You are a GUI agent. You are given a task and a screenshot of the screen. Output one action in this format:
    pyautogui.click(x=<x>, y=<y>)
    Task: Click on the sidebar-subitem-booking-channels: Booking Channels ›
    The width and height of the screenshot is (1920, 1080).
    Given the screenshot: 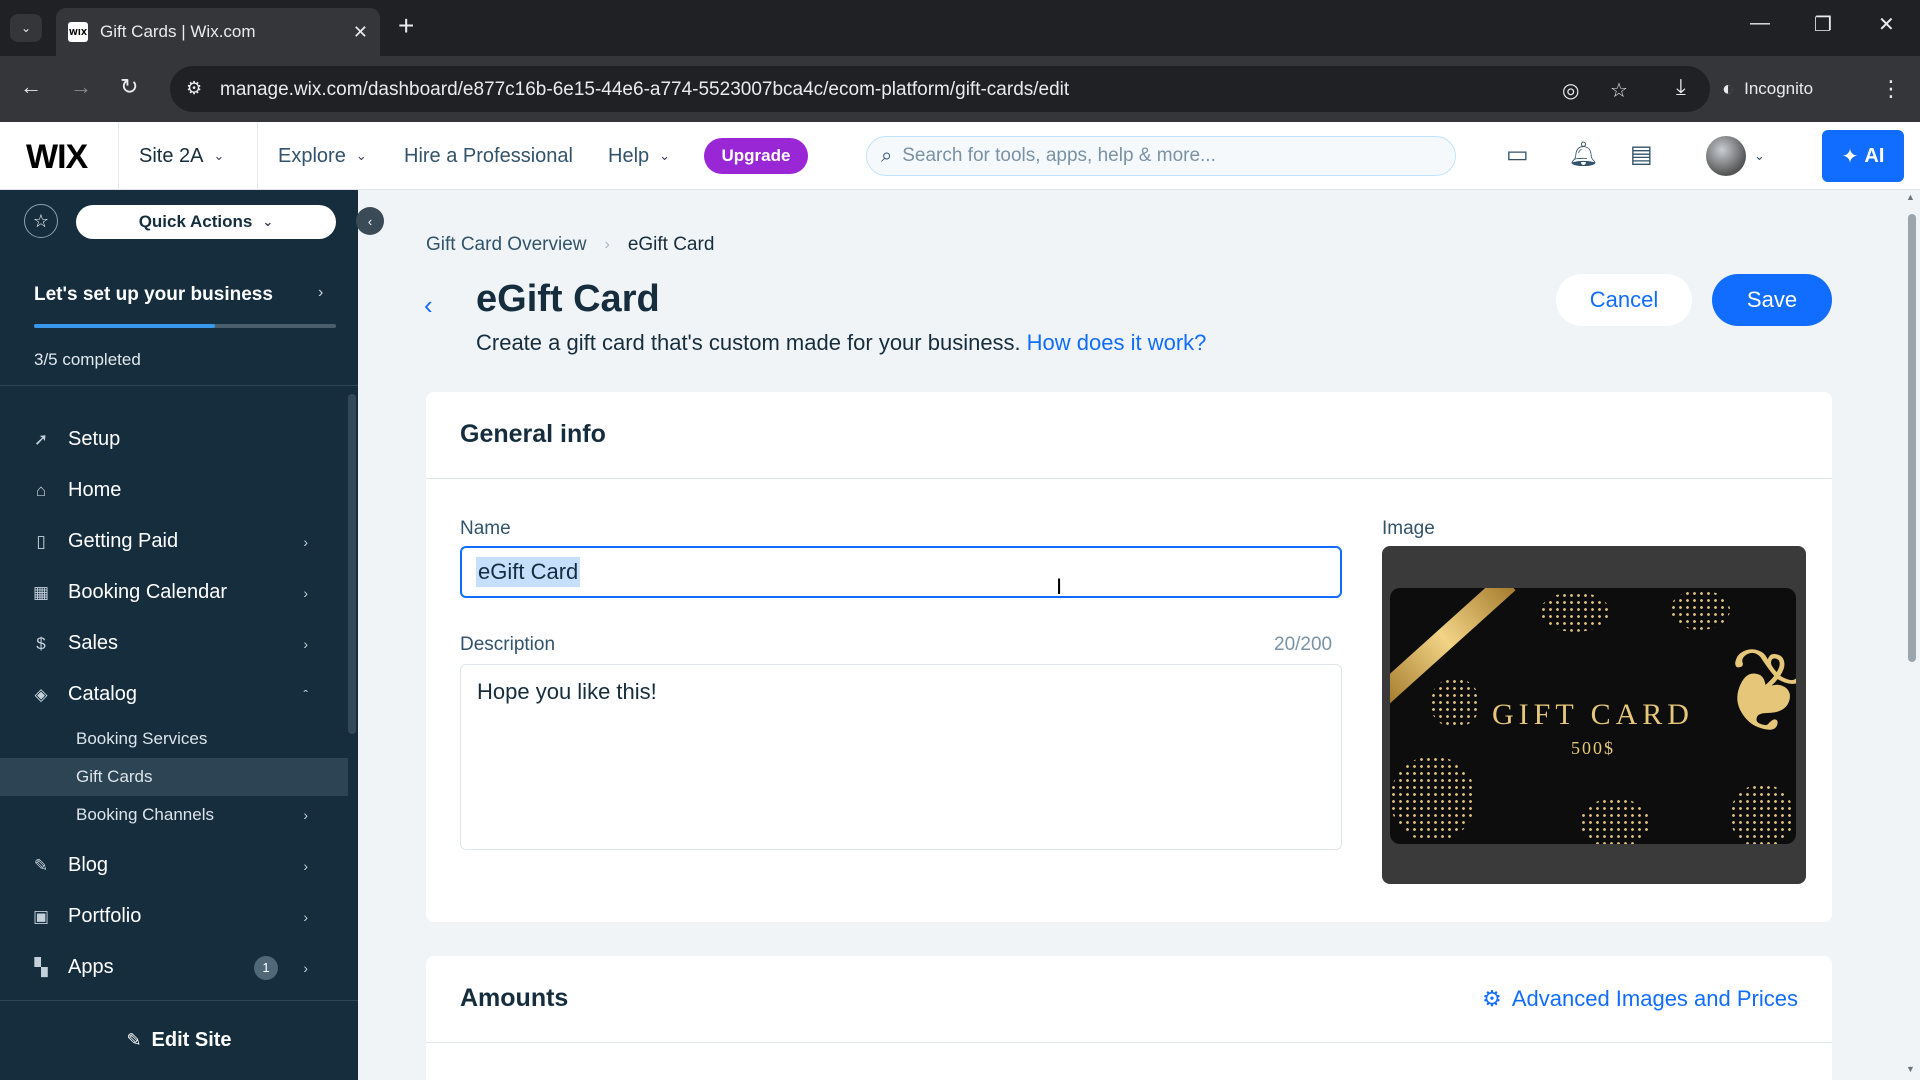 What is the action you would take?
    pyautogui.click(x=174, y=815)
    